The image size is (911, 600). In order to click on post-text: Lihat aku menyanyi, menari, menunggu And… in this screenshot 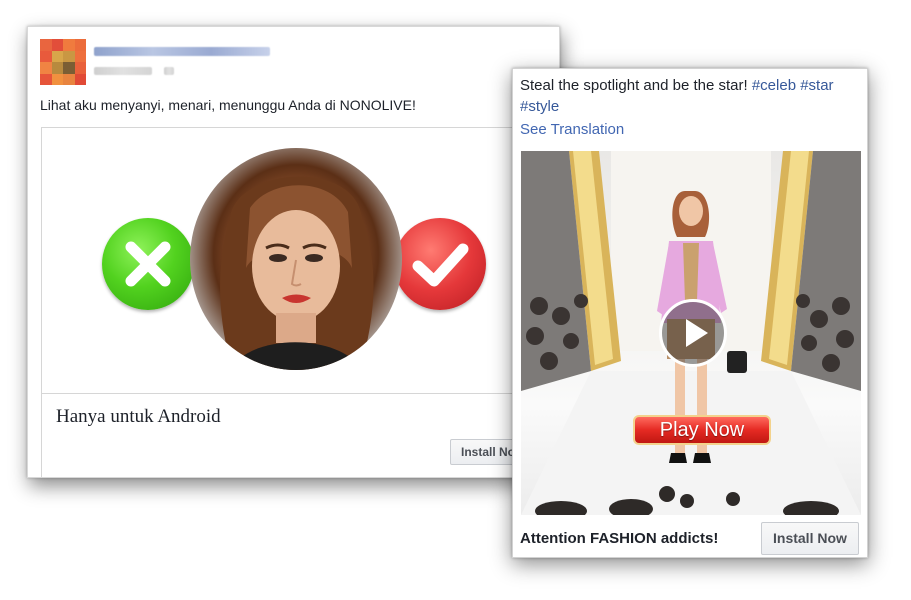, I will do `click(228, 105)`.